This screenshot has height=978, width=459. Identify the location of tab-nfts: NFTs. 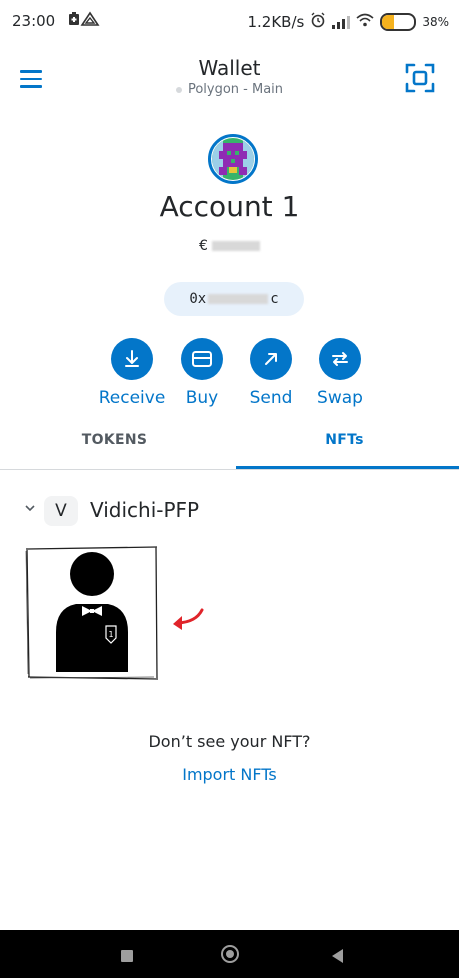
(344, 440).